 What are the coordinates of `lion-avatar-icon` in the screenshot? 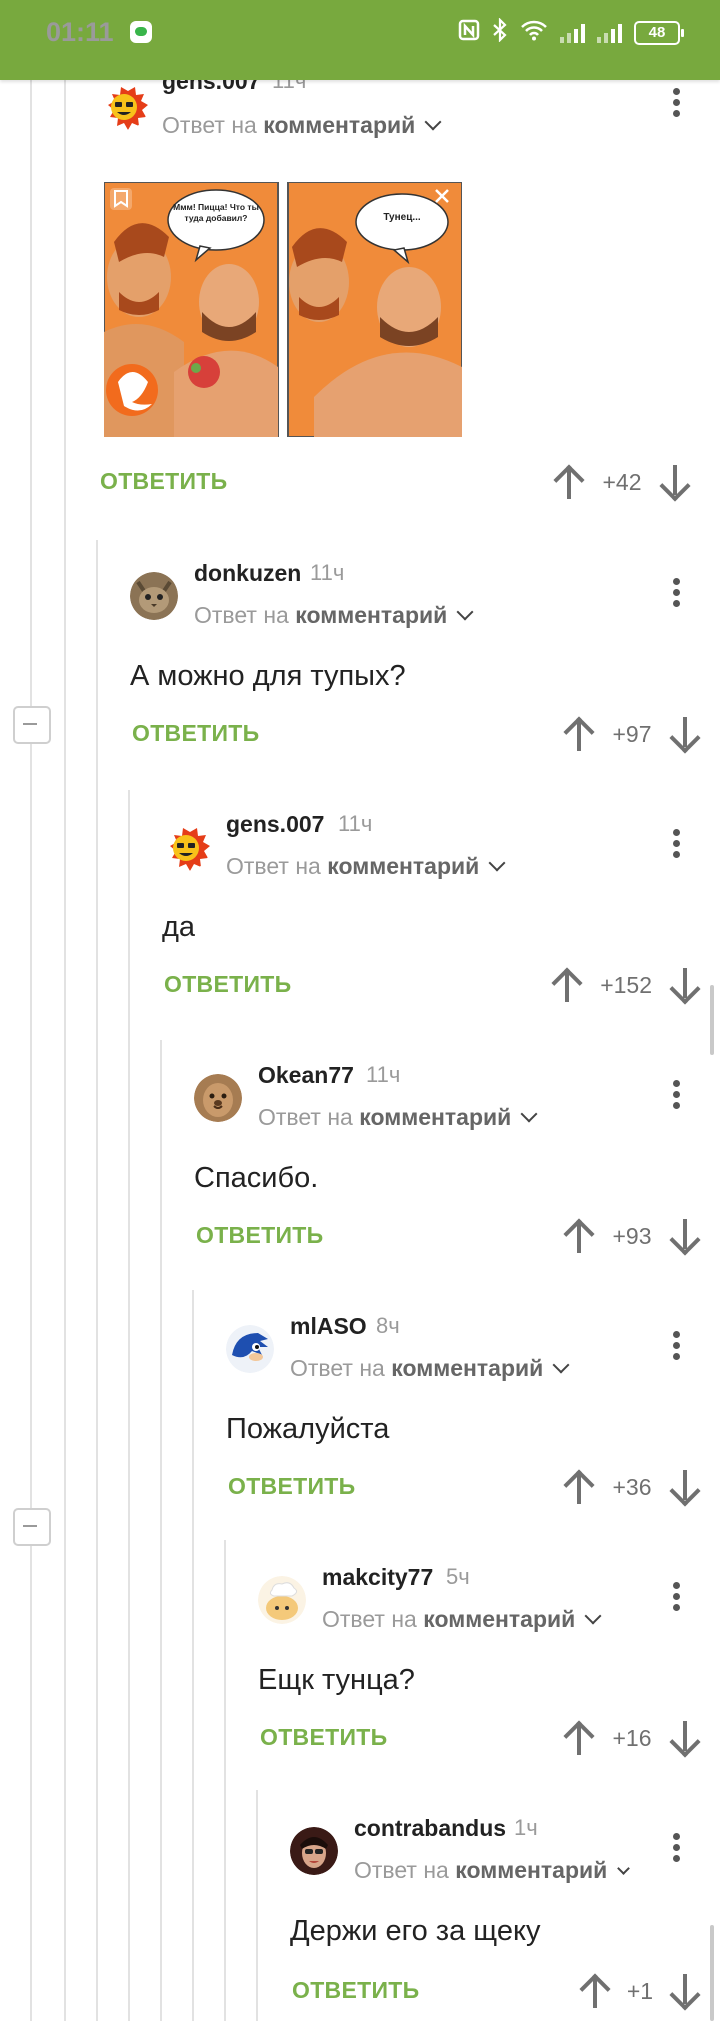 It's located at (218, 1098).